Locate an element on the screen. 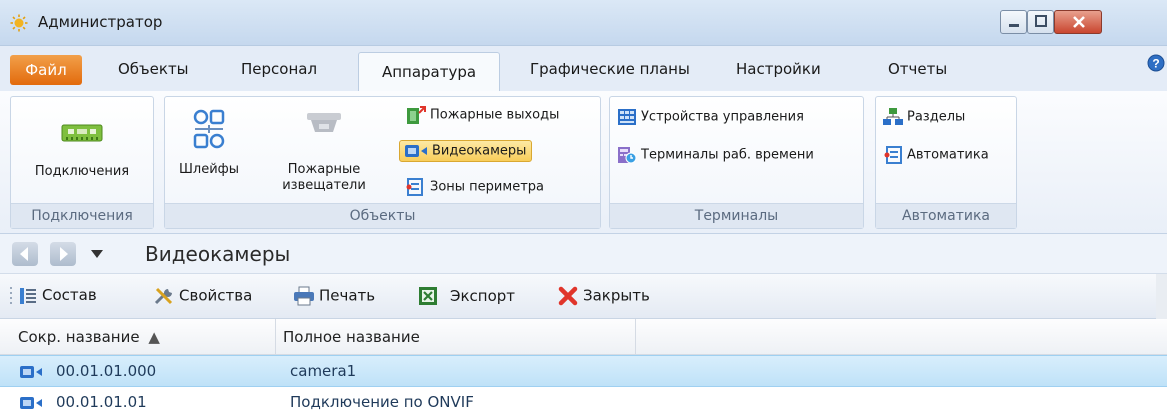  automation-button: Автоматика is located at coordinates (935, 155).